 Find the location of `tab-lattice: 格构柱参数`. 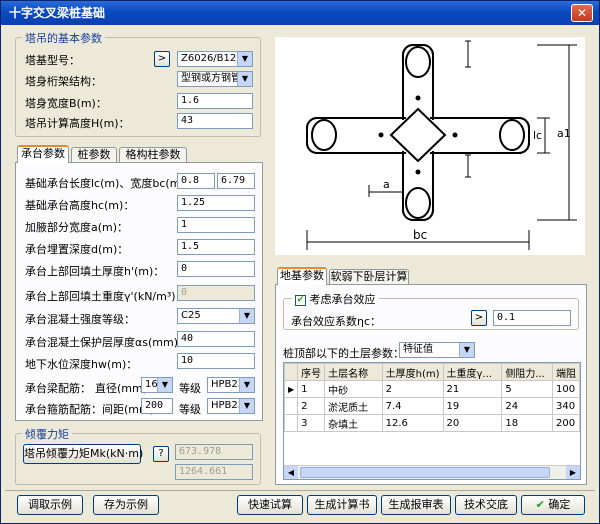

tab-lattice: 格构柱参数 is located at coordinates (153, 155).